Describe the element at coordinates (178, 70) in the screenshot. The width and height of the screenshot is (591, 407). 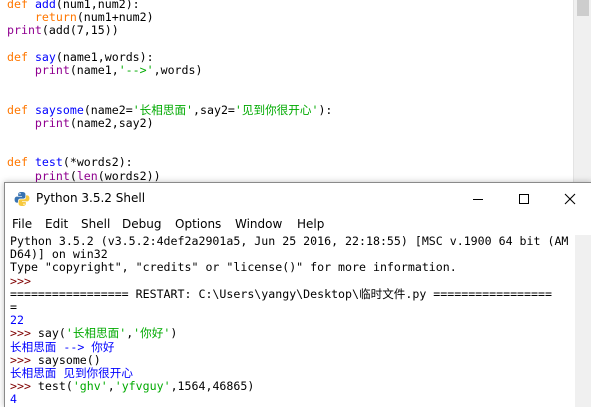
I see `editor-code-line-segment: ,words)` at that location.